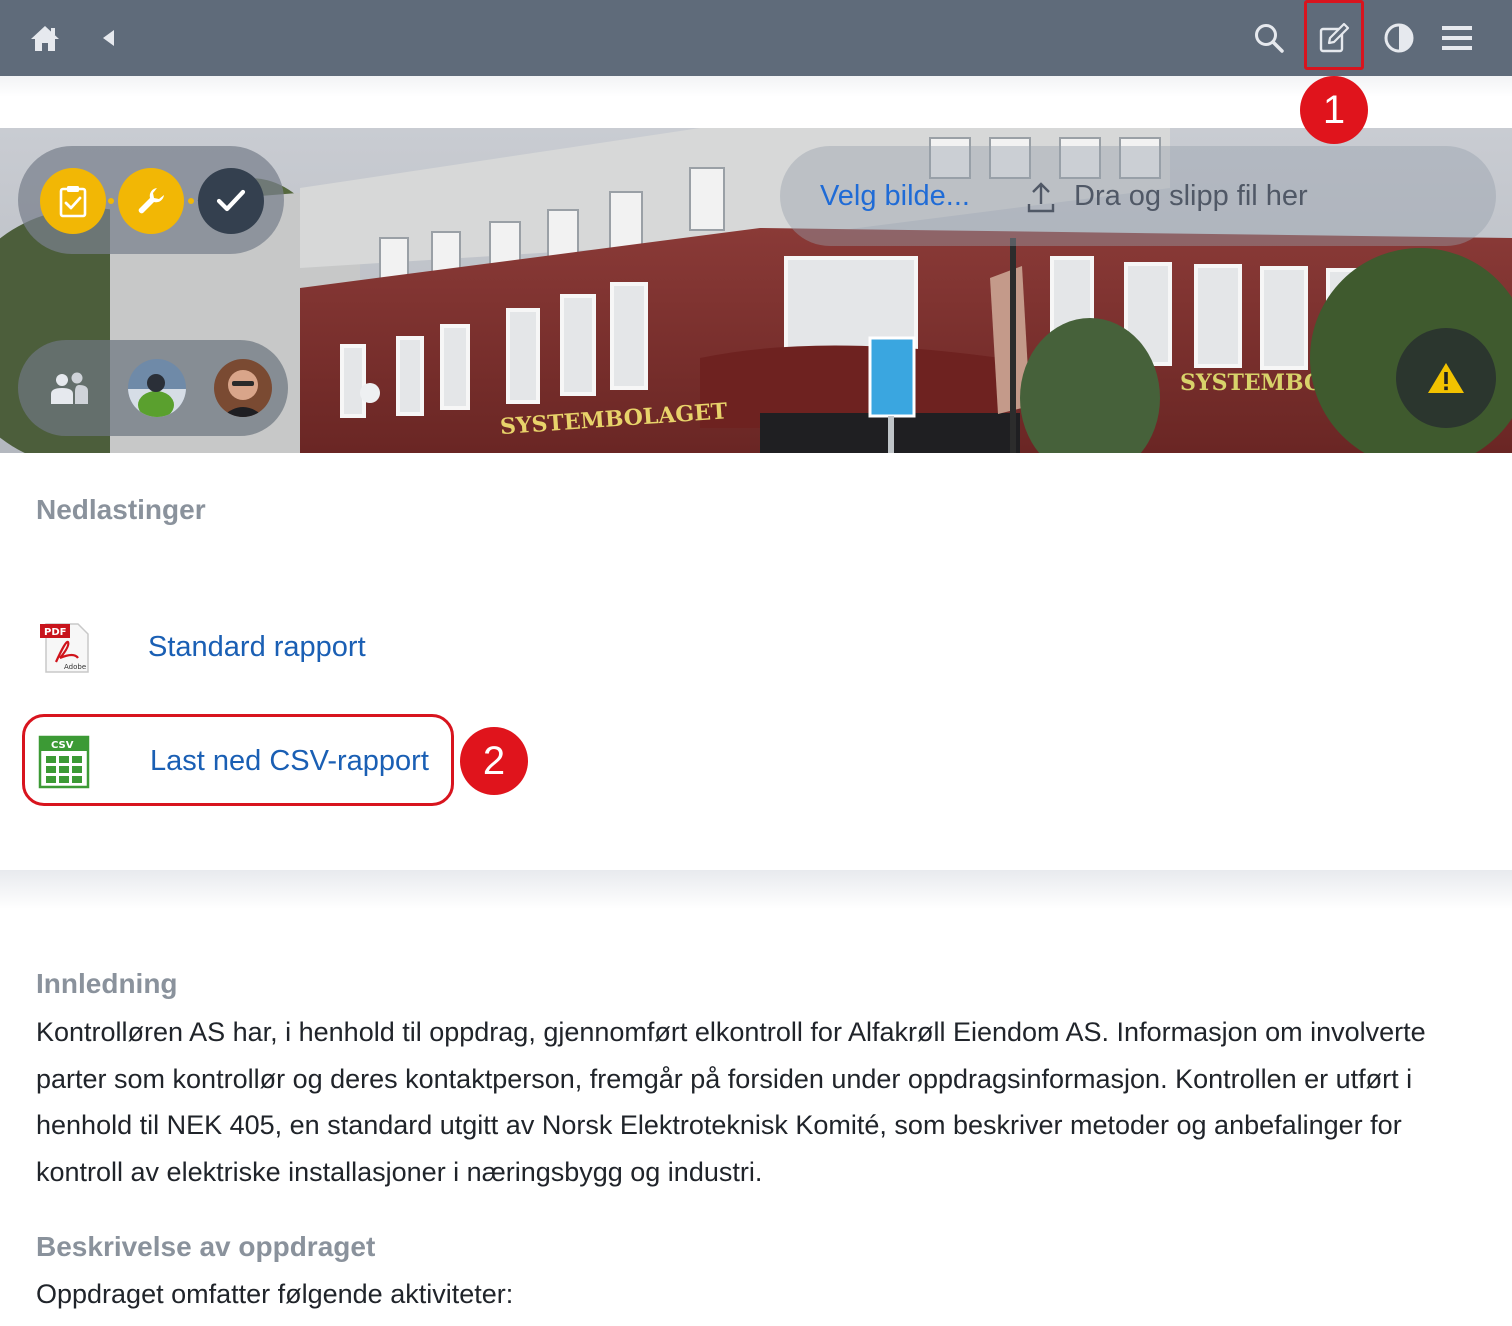 Image resolution: width=1512 pixels, height=1326 pixels. Describe the element at coordinates (75, 667) in the screenshot. I see `svg-text: Adobe` at that location.